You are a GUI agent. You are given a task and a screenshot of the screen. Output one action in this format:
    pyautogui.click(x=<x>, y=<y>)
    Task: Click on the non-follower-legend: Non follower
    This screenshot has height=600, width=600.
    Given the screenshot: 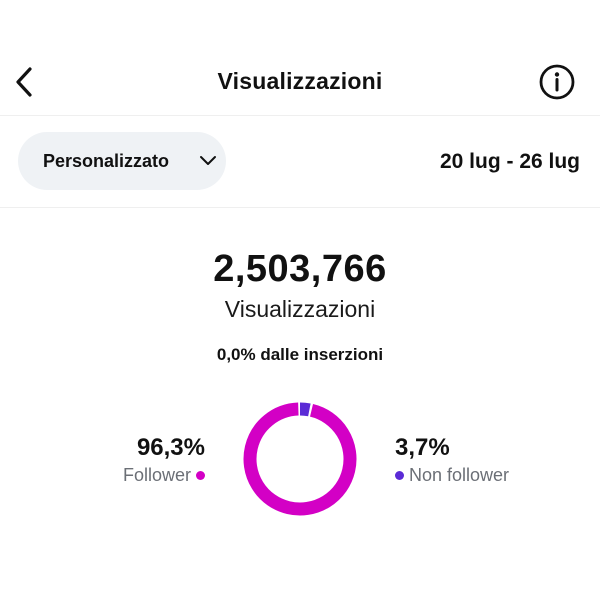 What is the action you would take?
    pyautogui.click(x=452, y=475)
    